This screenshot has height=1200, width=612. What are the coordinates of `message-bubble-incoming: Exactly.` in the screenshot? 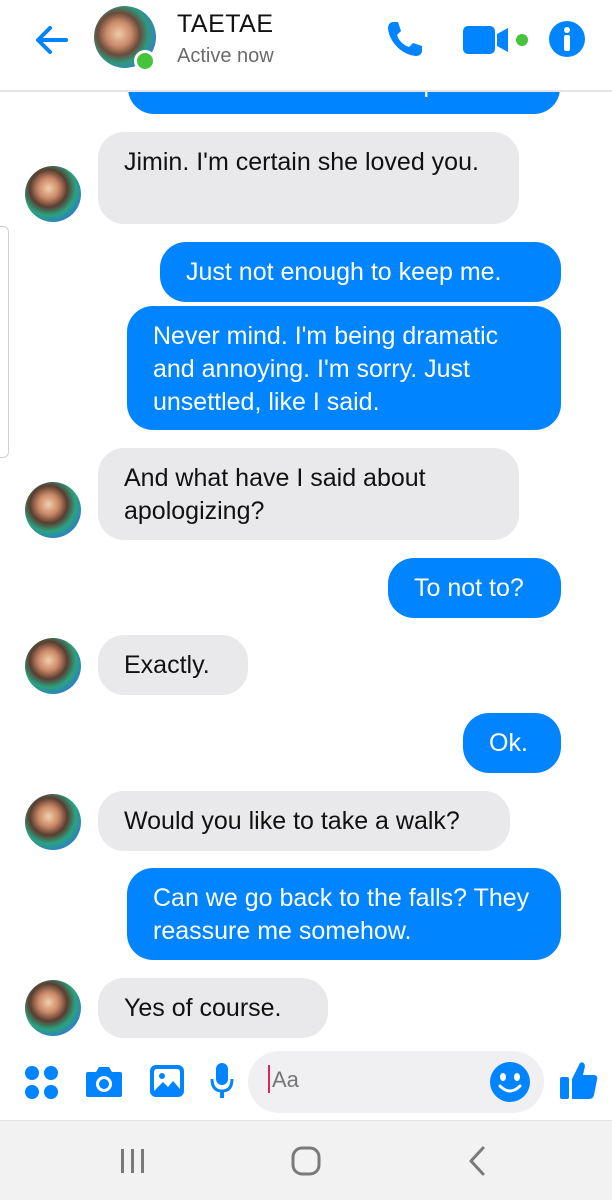 It's located at (173, 665).